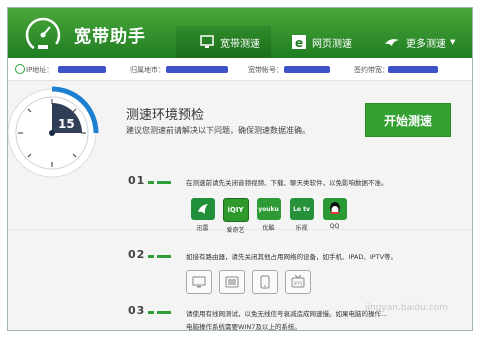  Describe the element at coordinates (334, 209) in the screenshot. I see `qq-icon` at that location.